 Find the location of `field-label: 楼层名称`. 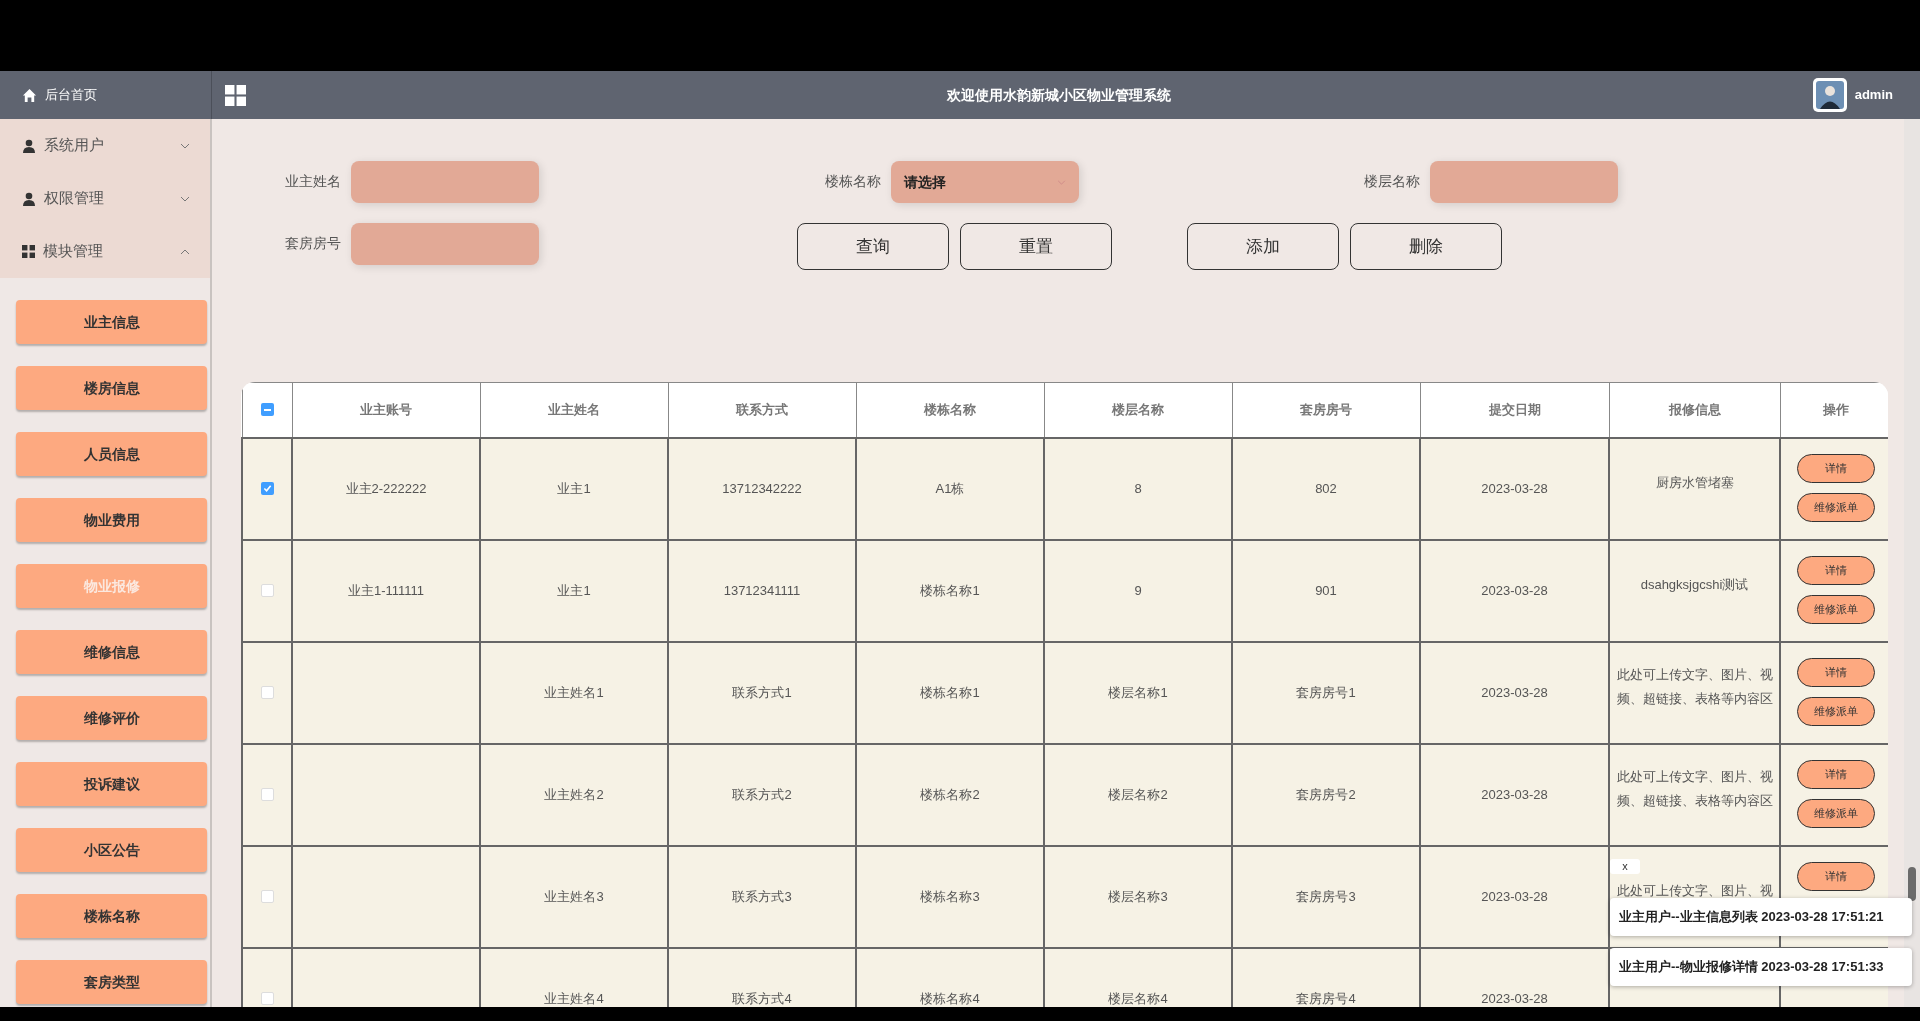

field-label: 楼层名称 is located at coordinates (1392, 181).